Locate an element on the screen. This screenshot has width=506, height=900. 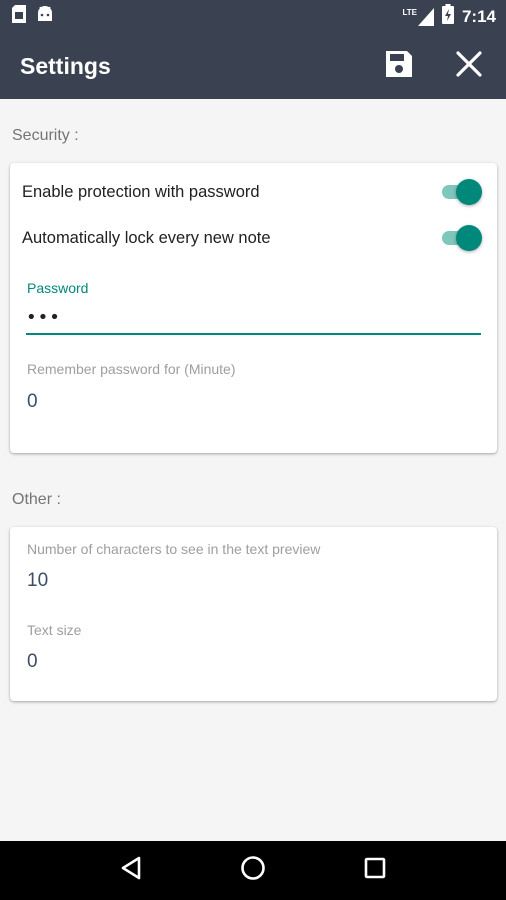
enable-protection-row: Enable protection with password is located at coordinates (252, 192).